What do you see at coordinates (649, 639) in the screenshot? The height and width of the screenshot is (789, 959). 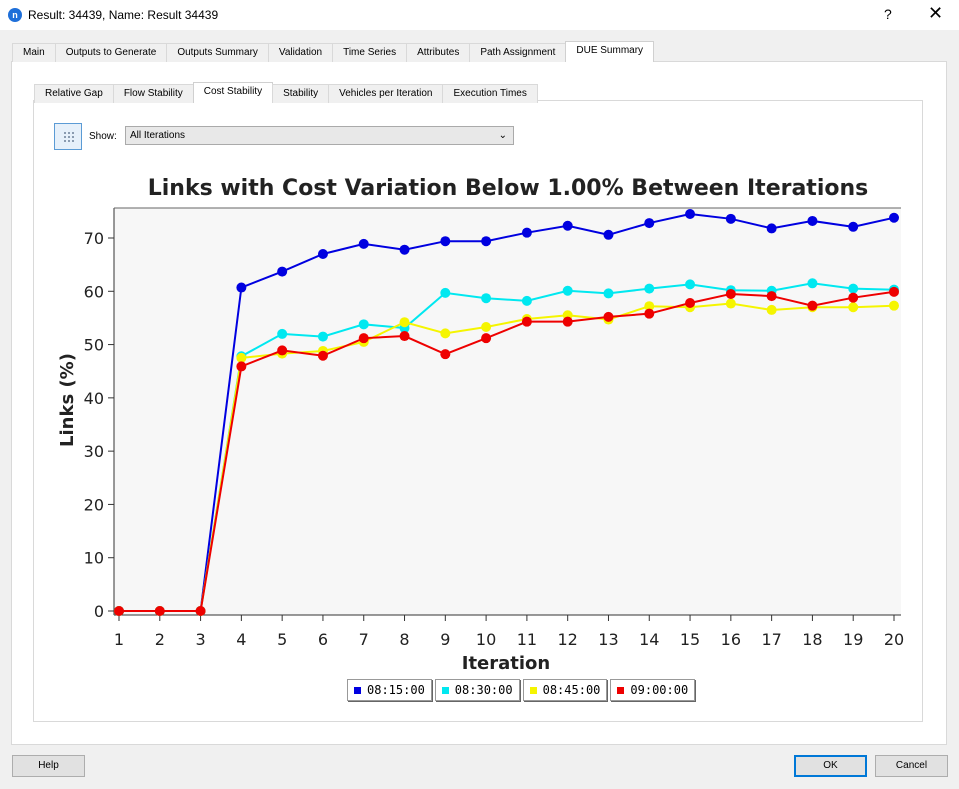 I see `x-tick-label: 14` at bounding box center [649, 639].